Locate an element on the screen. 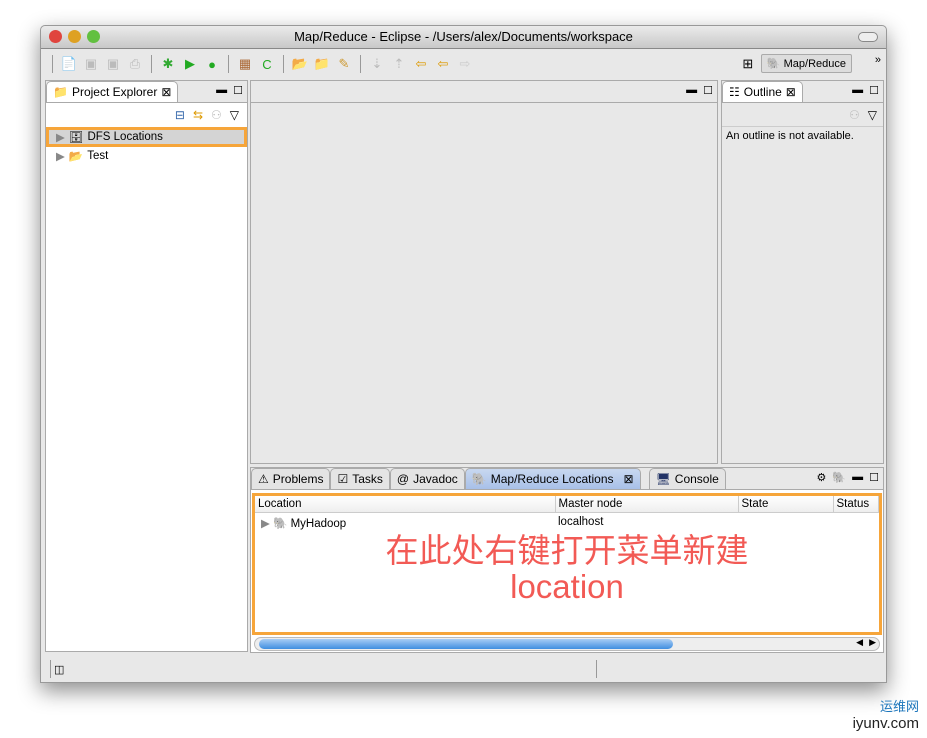 The height and width of the screenshot is (738, 927). tree-item-label: Test is located at coordinates (98, 155).